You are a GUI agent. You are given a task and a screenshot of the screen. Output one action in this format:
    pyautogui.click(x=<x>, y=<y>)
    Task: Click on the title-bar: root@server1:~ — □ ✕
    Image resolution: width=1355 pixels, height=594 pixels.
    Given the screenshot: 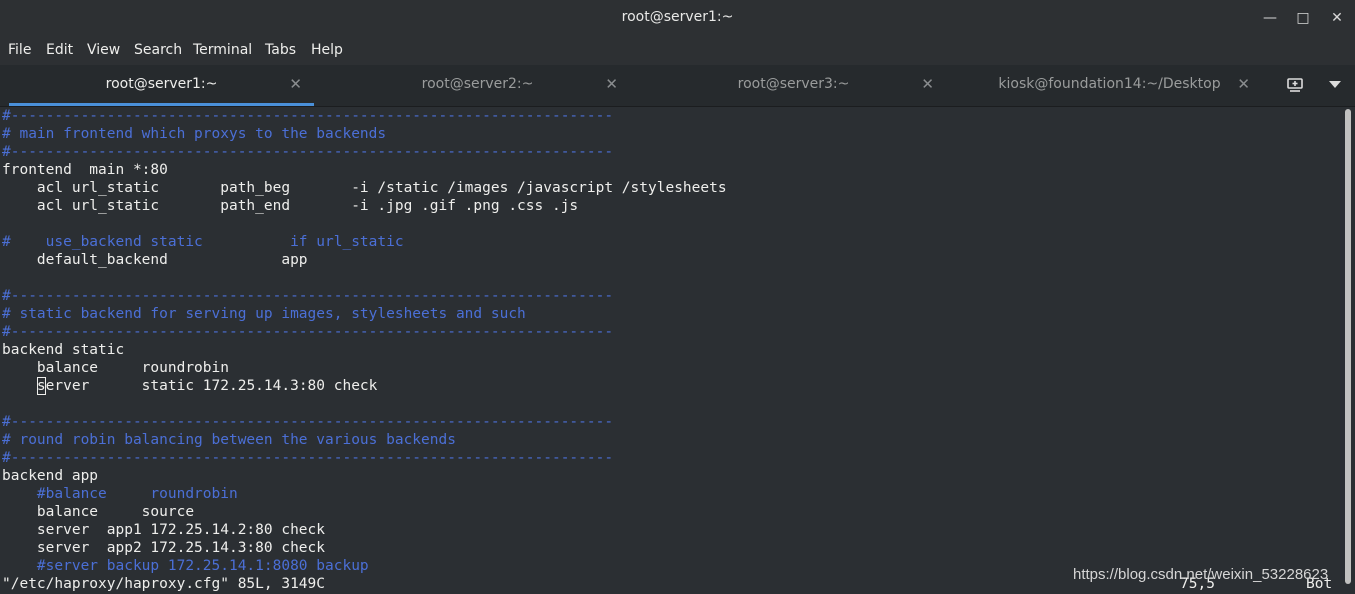 What is the action you would take?
    pyautogui.click(x=677, y=19)
    